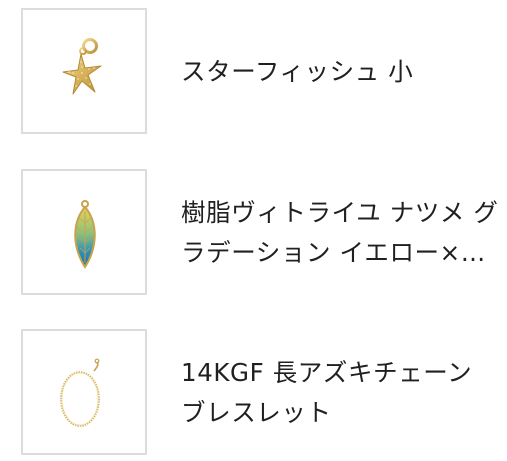 Image resolution: width=507 pixels, height=461 pixels. What do you see at coordinates (82, 66) in the screenshot?
I see `starfish-charm-icon` at bounding box center [82, 66].